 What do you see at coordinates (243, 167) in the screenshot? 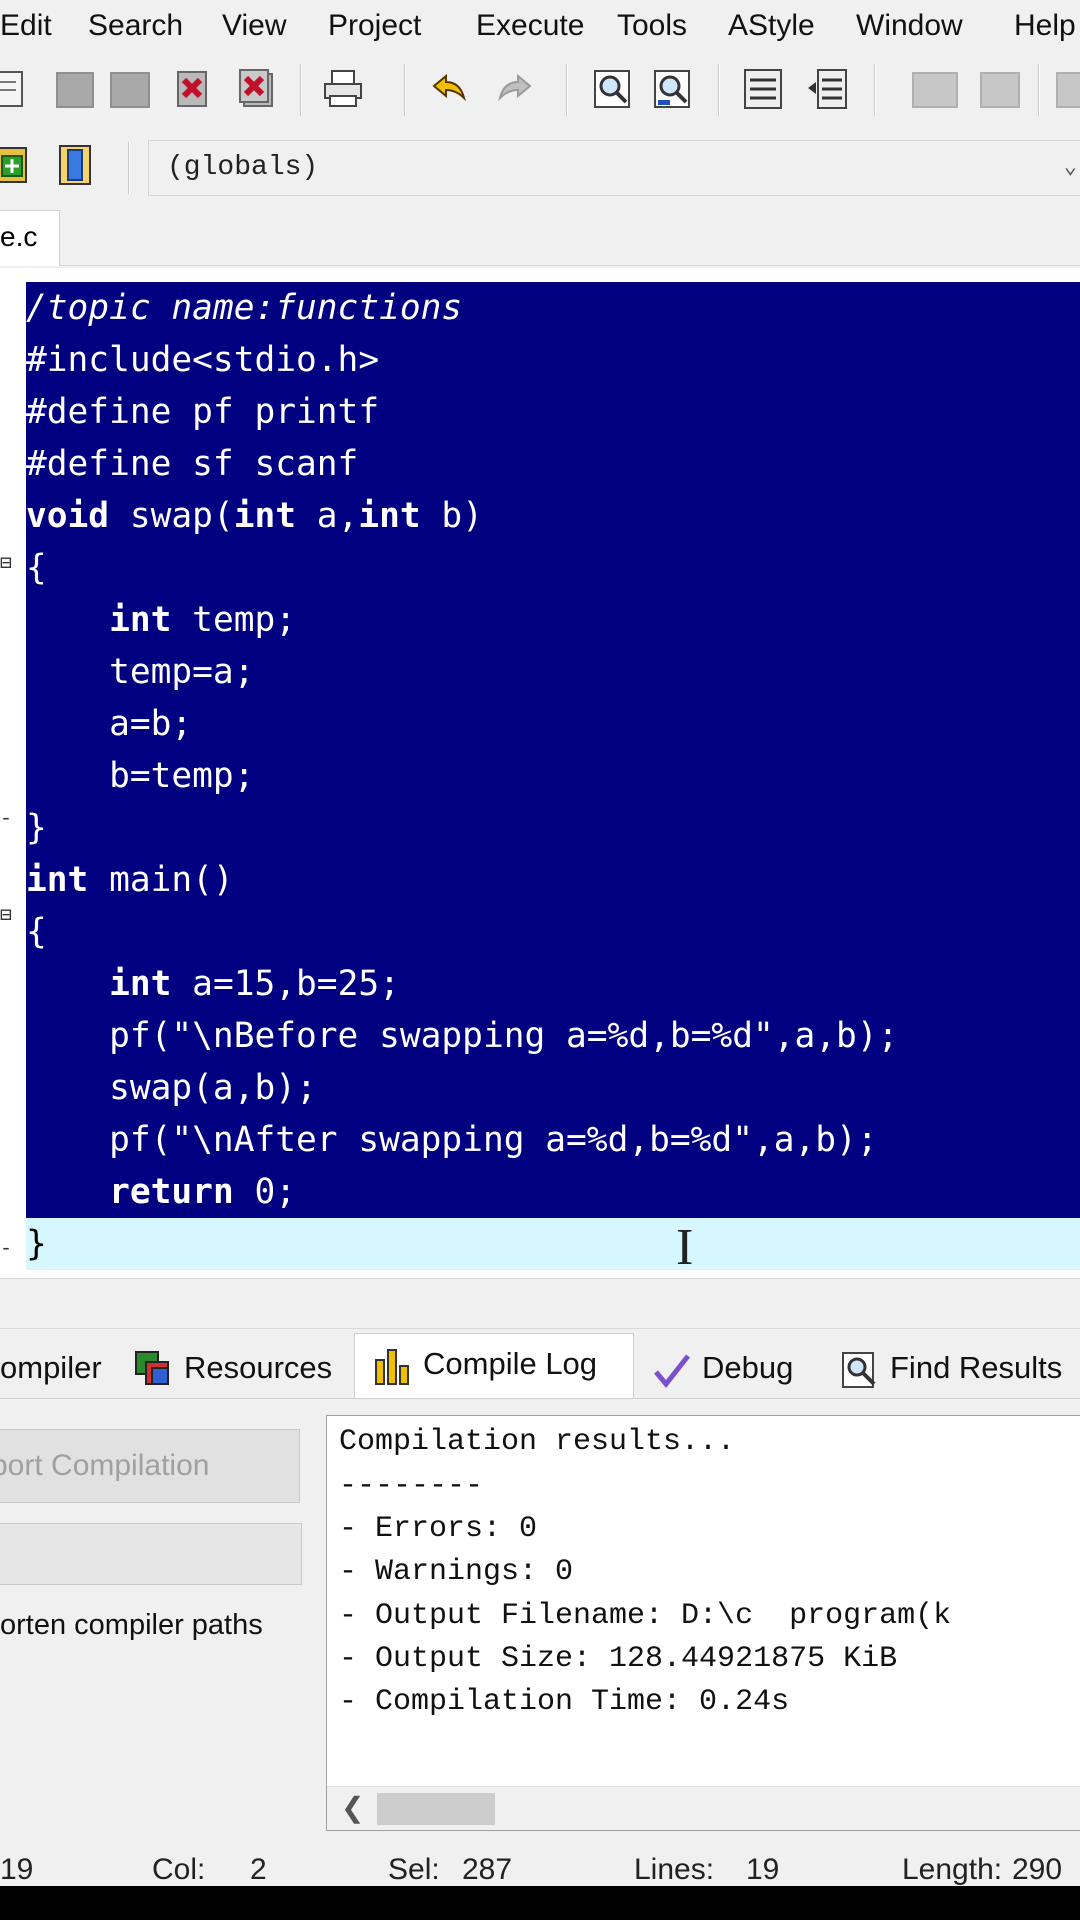
I see `globals-dropdown-value: (globals)` at bounding box center [243, 167].